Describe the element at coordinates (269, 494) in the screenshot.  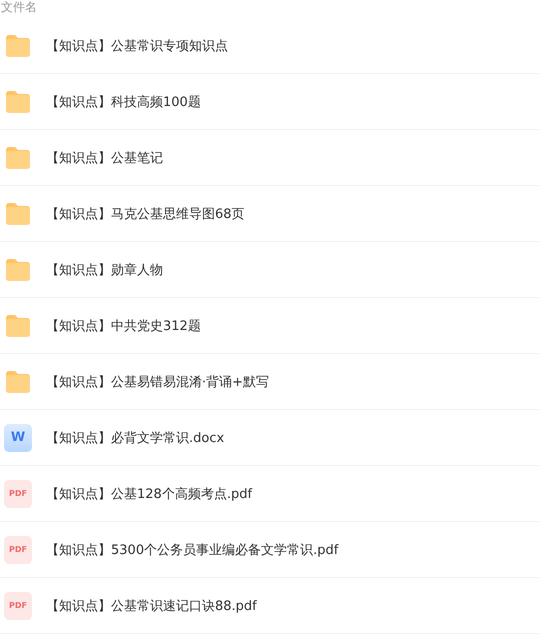
I see `file-row: PDF 【知识点】公基128个高频考点.pdf` at that location.